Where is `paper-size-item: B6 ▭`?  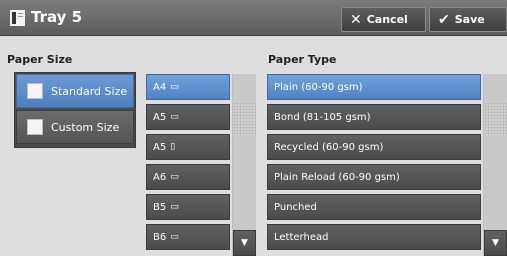 paper-size-item: B6 ▭ is located at coordinates (188, 237).